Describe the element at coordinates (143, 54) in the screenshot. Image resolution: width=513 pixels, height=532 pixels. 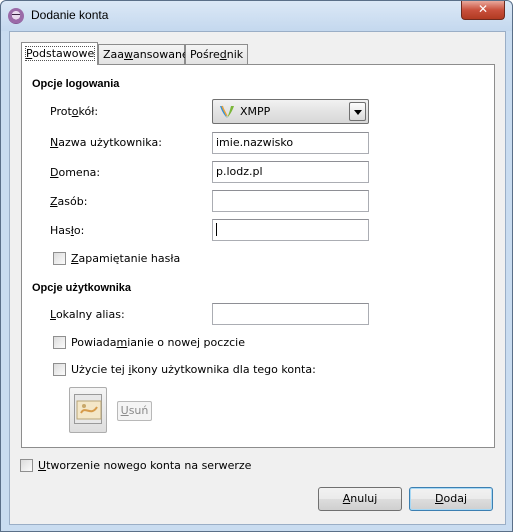
I see `tab-advanced: Zaawansowane` at that location.